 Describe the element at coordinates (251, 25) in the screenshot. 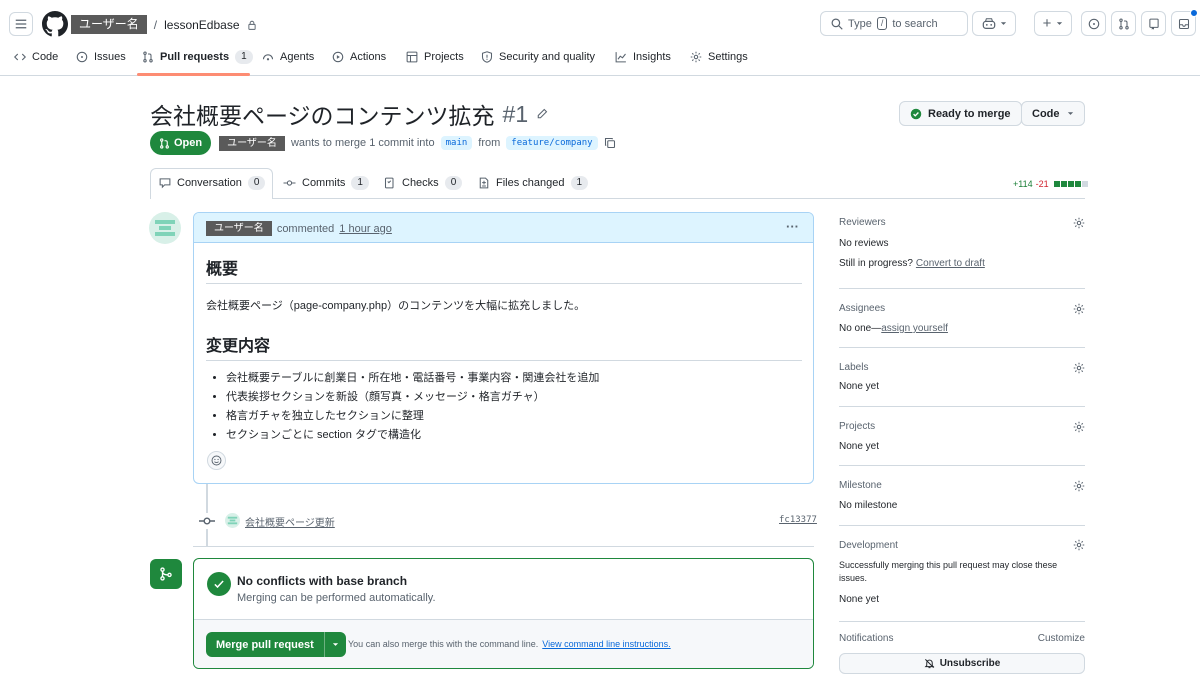

I see `lock-icon` at that location.